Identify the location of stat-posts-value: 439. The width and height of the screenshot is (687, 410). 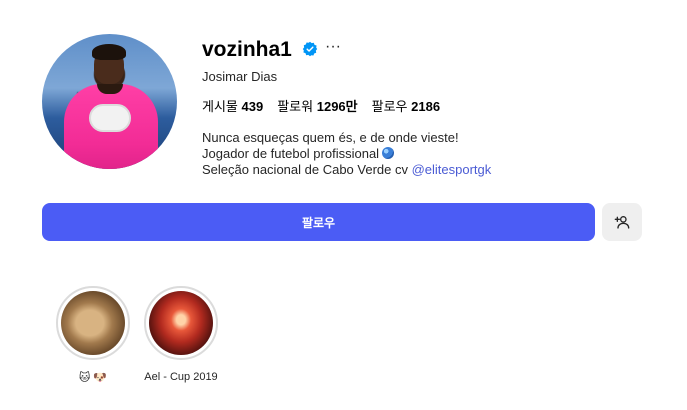
(252, 106).